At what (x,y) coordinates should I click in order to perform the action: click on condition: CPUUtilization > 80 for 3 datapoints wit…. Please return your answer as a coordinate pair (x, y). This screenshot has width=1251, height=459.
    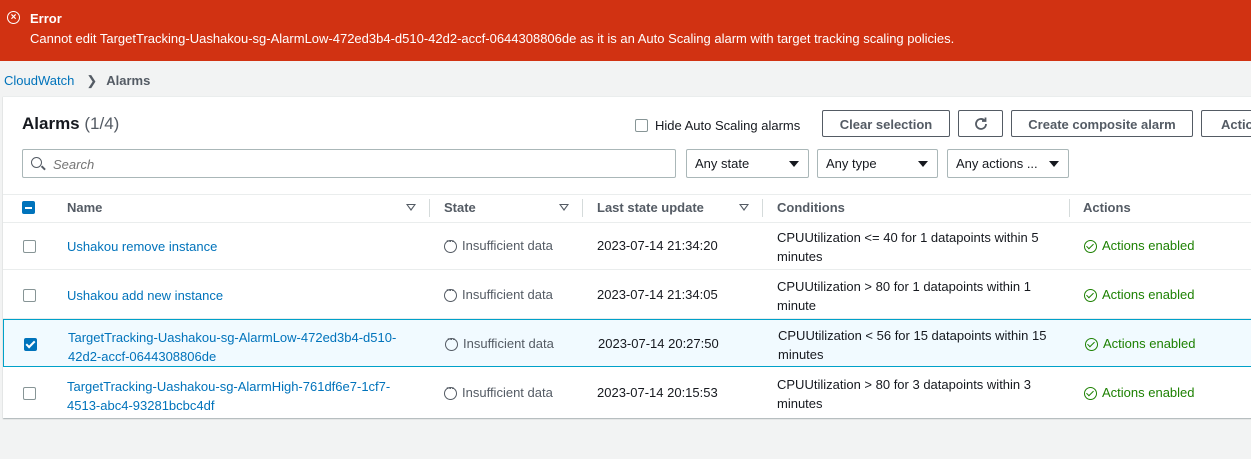
    Looking at the image, I should click on (904, 394).